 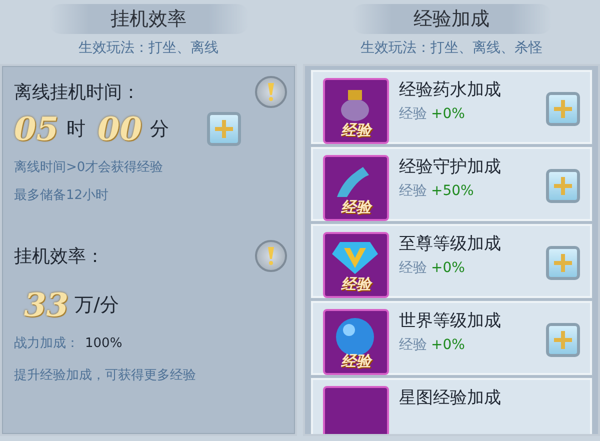 I want to click on v-gem-icon, so click(x=355, y=258).